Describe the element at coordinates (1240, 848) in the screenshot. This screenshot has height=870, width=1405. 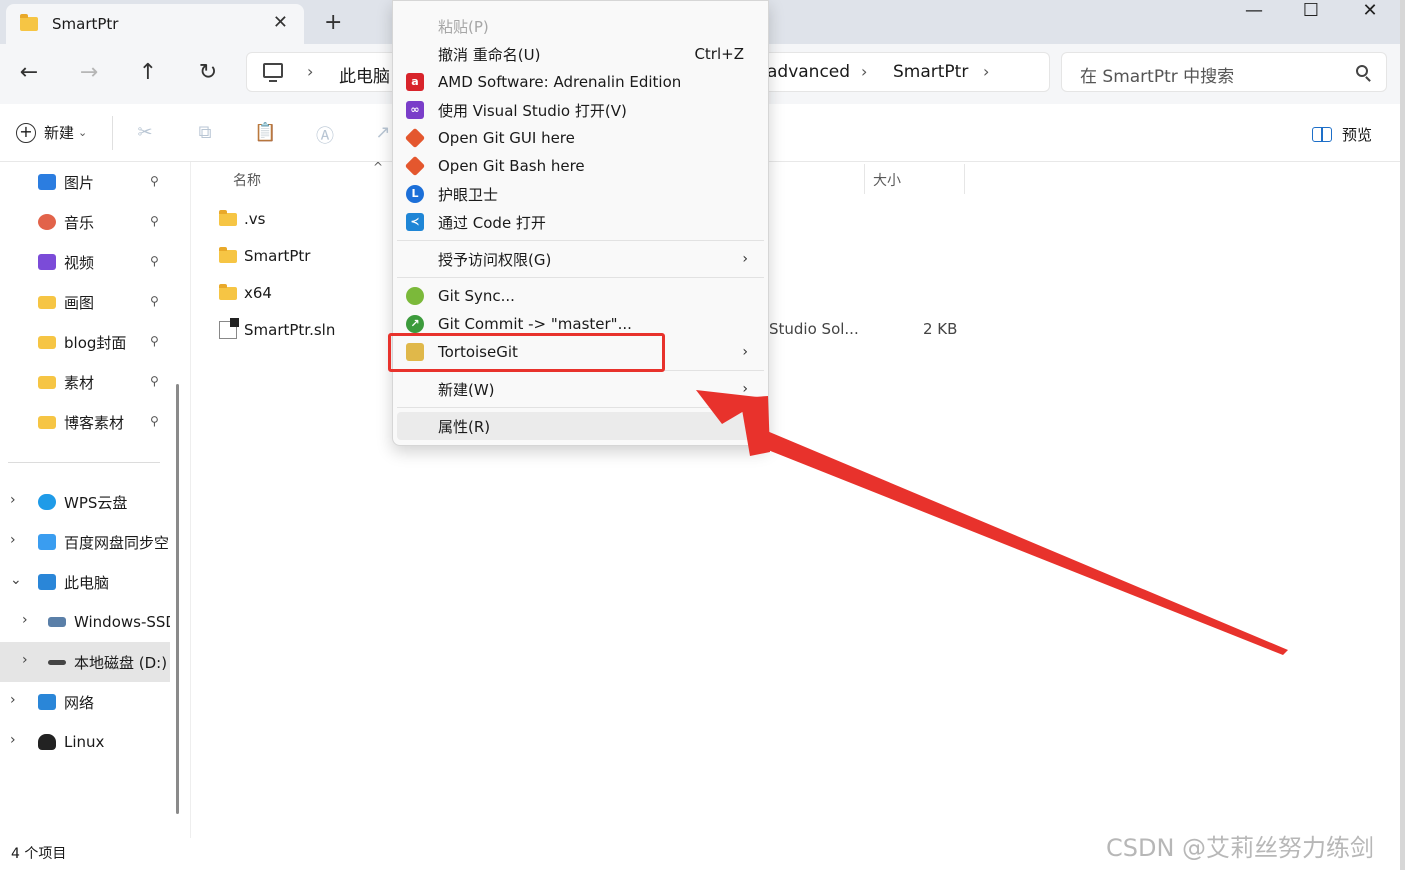
I see `watermark: CSDN @艾莉丝努力练剑` at that location.